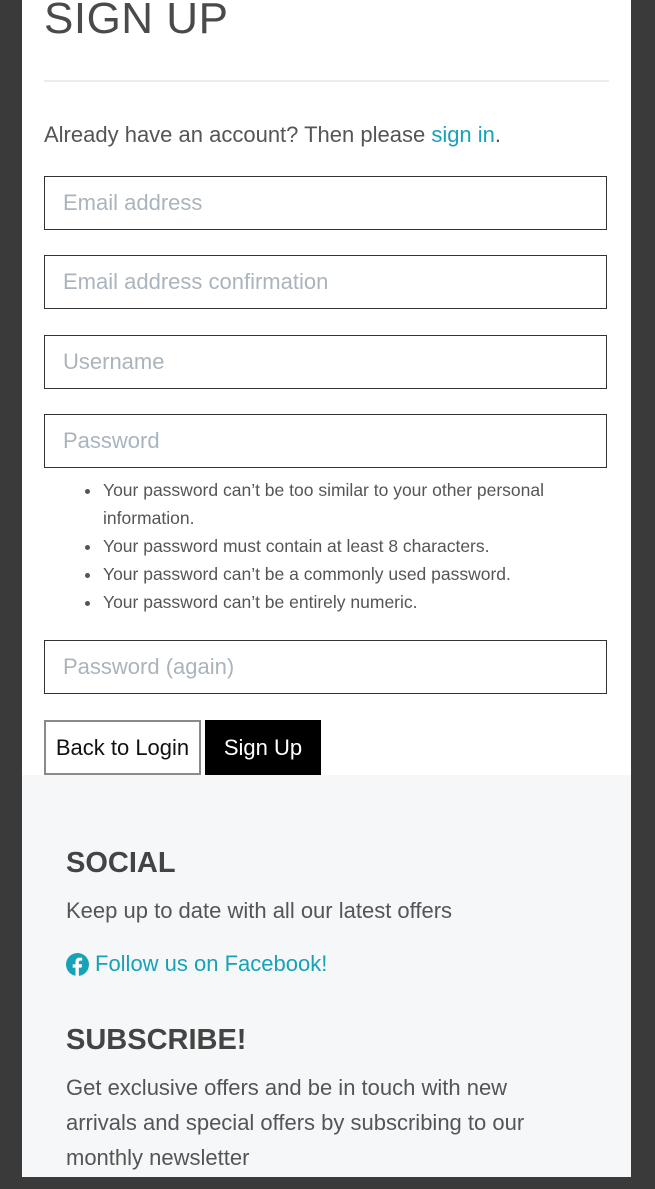 The height and width of the screenshot is (1189, 655). I want to click on social-heading: SOCIAL, so click(121, 863).